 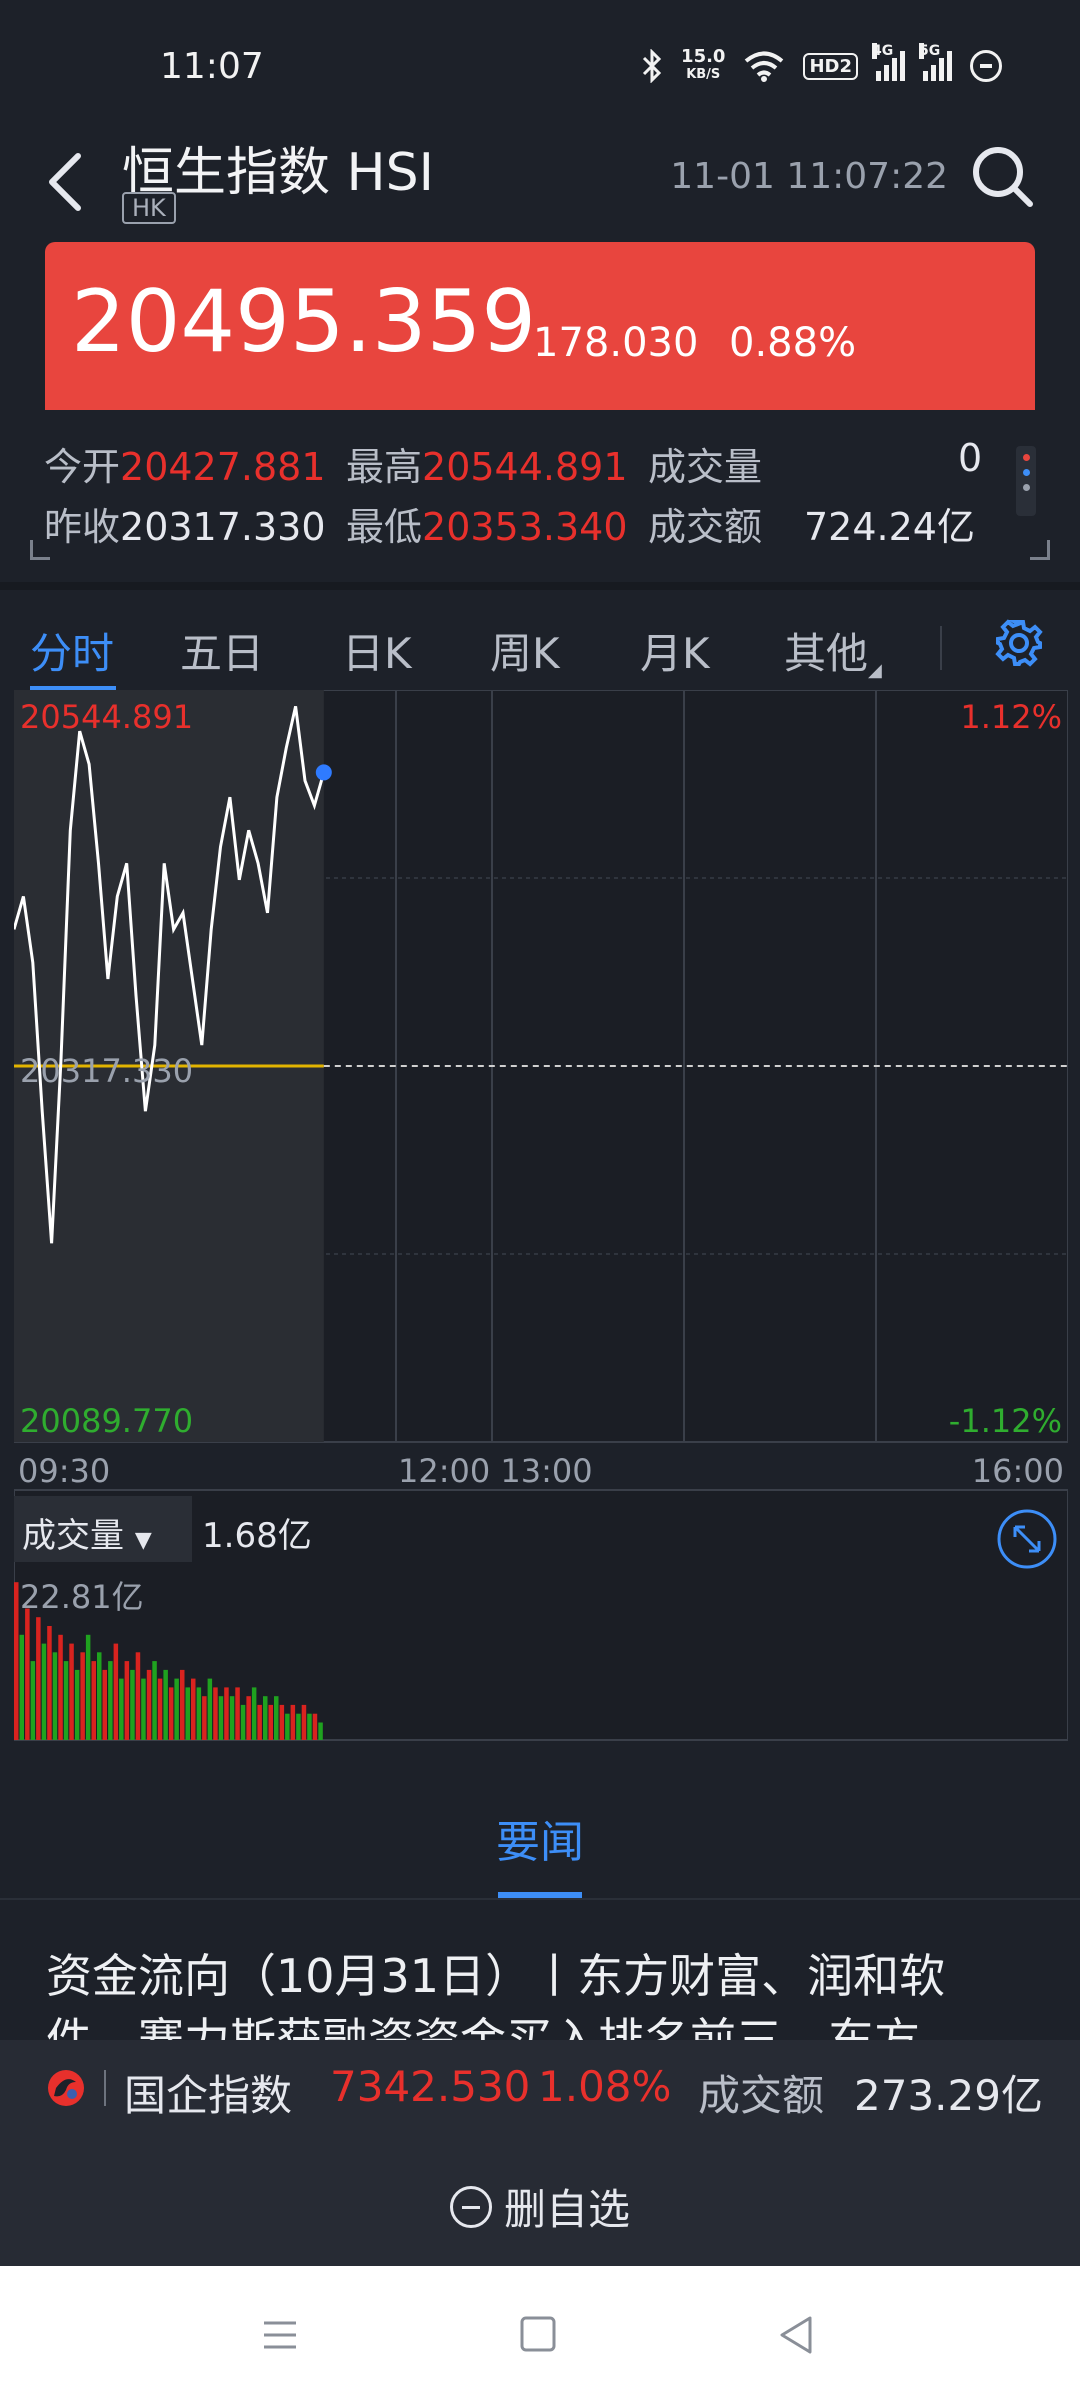 What do you see at coordinates (107, 1421) in the screenshot?
I see `y-low-label: 20089.770` at bounding box center [107, 1421].